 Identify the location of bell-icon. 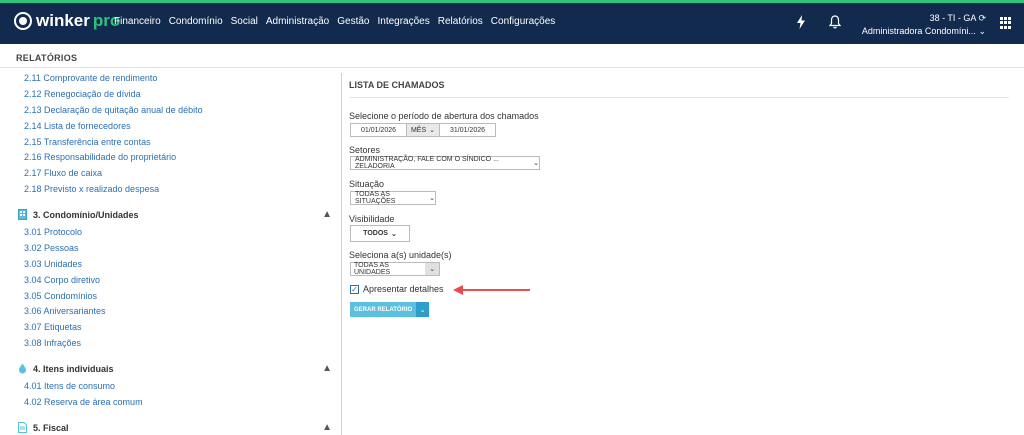
(835, 23).